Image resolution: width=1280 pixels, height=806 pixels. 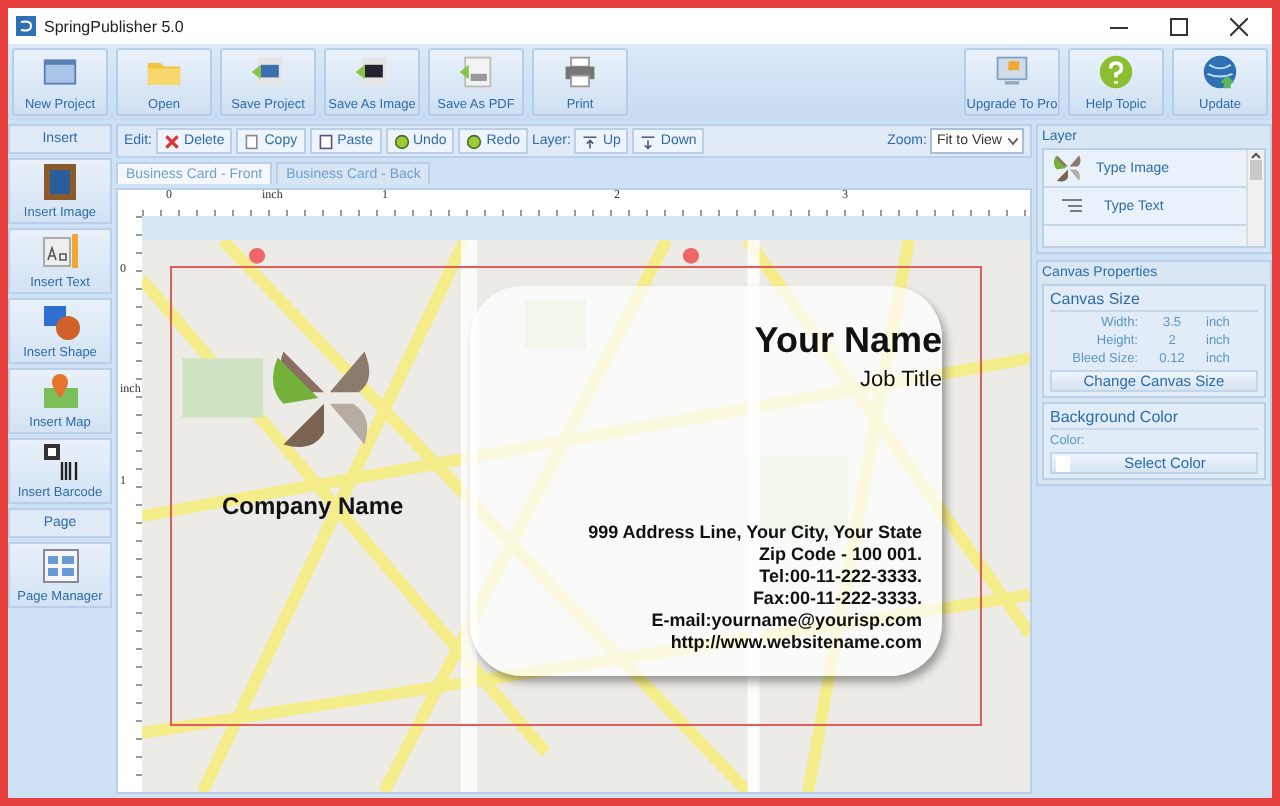 What do you see at coordinates (590, 141) in the screenshot?
I see `up-icon` at bounding box center [590, 141].